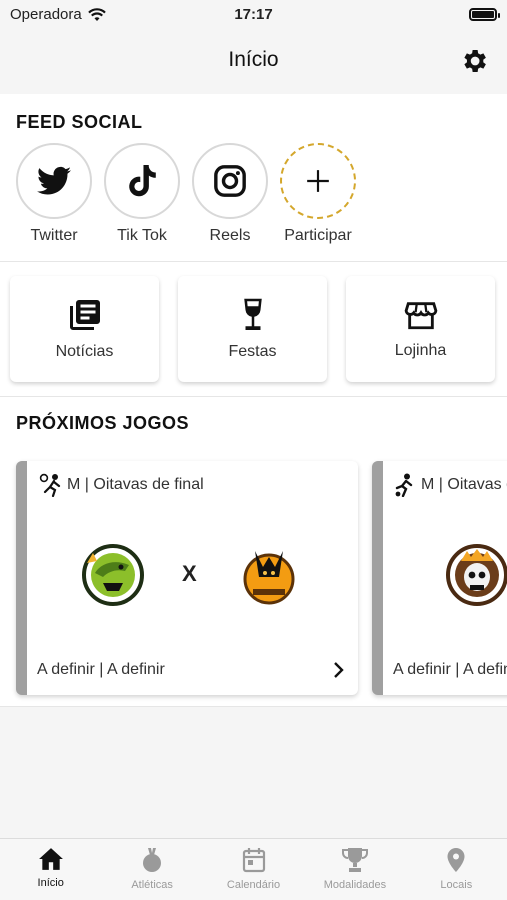 The width and height of the screenshot is (507, 900). I want to click on tab-atleticas: Atléticas, so click(151, 869).